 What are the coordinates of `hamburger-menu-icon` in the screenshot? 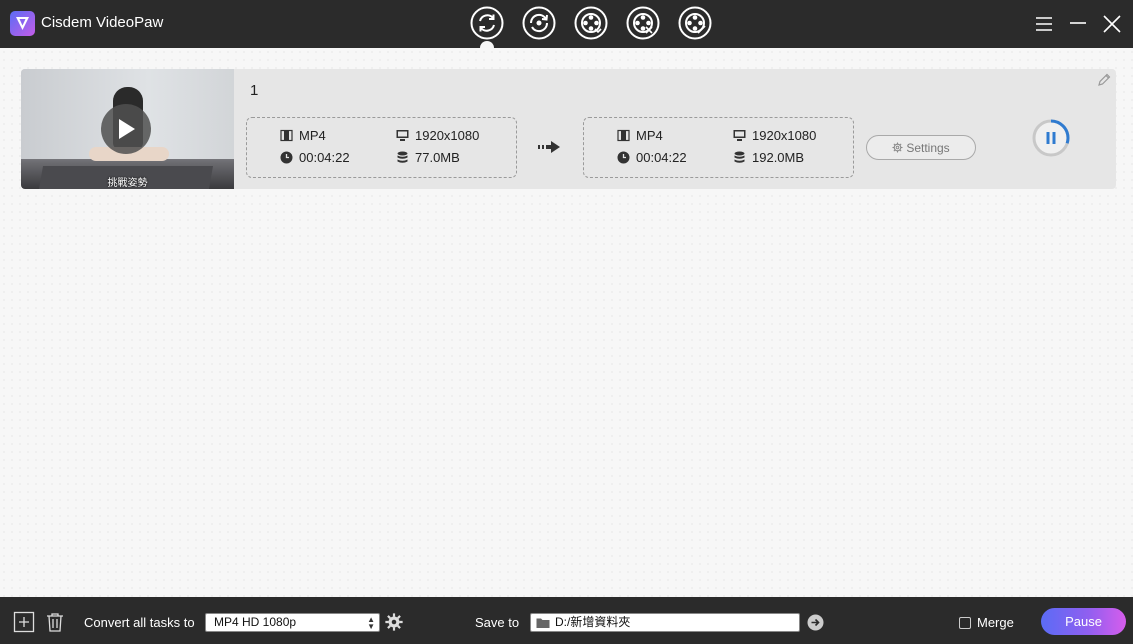 It's located at (1044, 24).